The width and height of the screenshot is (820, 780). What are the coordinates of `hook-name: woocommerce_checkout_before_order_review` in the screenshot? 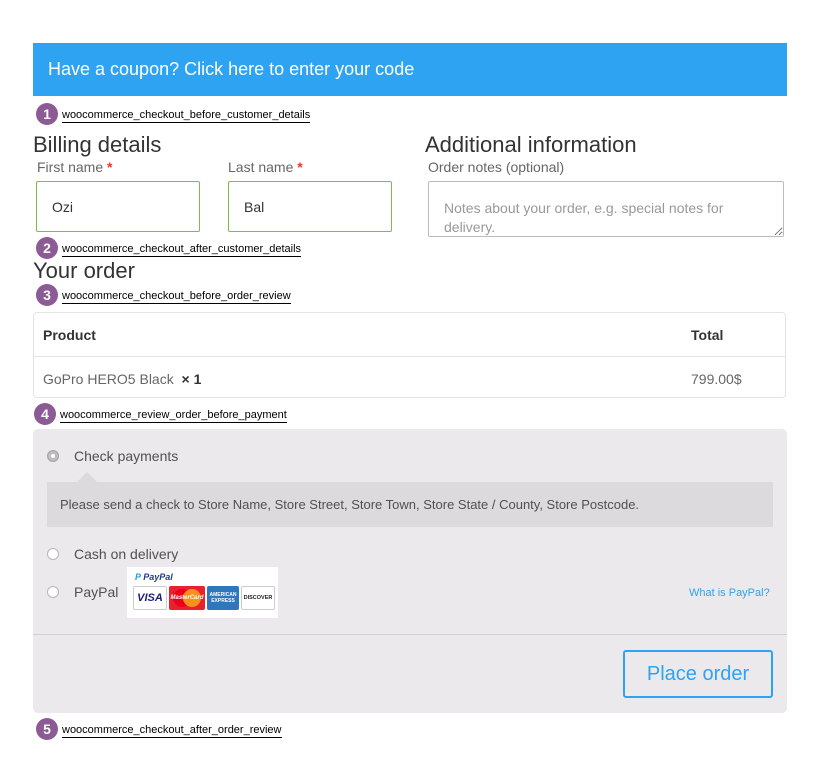 It's located at (176, 297).